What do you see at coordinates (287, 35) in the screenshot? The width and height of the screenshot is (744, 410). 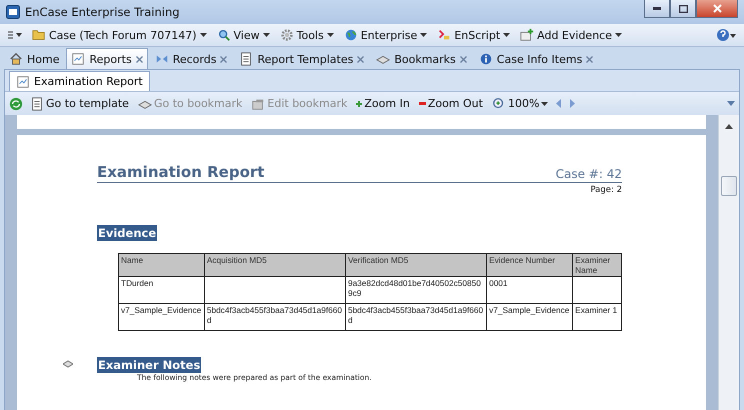 I see `gear-icon` at bounding box center [287, 35].